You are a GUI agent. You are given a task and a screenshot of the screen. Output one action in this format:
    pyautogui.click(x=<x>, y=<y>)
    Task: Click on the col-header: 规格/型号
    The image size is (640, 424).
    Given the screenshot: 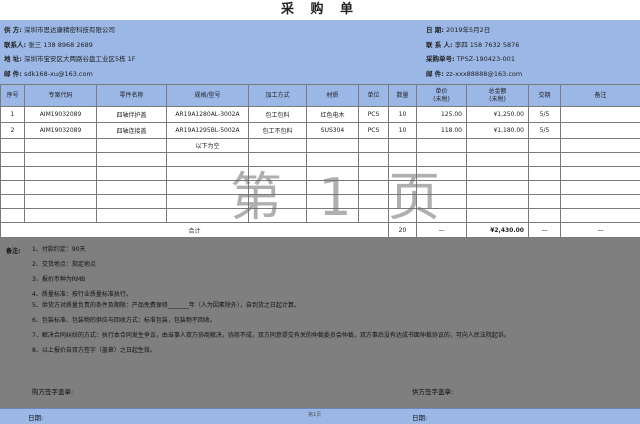 What is the action you would take?
    pyautogui.click(x=208, y=96)
    